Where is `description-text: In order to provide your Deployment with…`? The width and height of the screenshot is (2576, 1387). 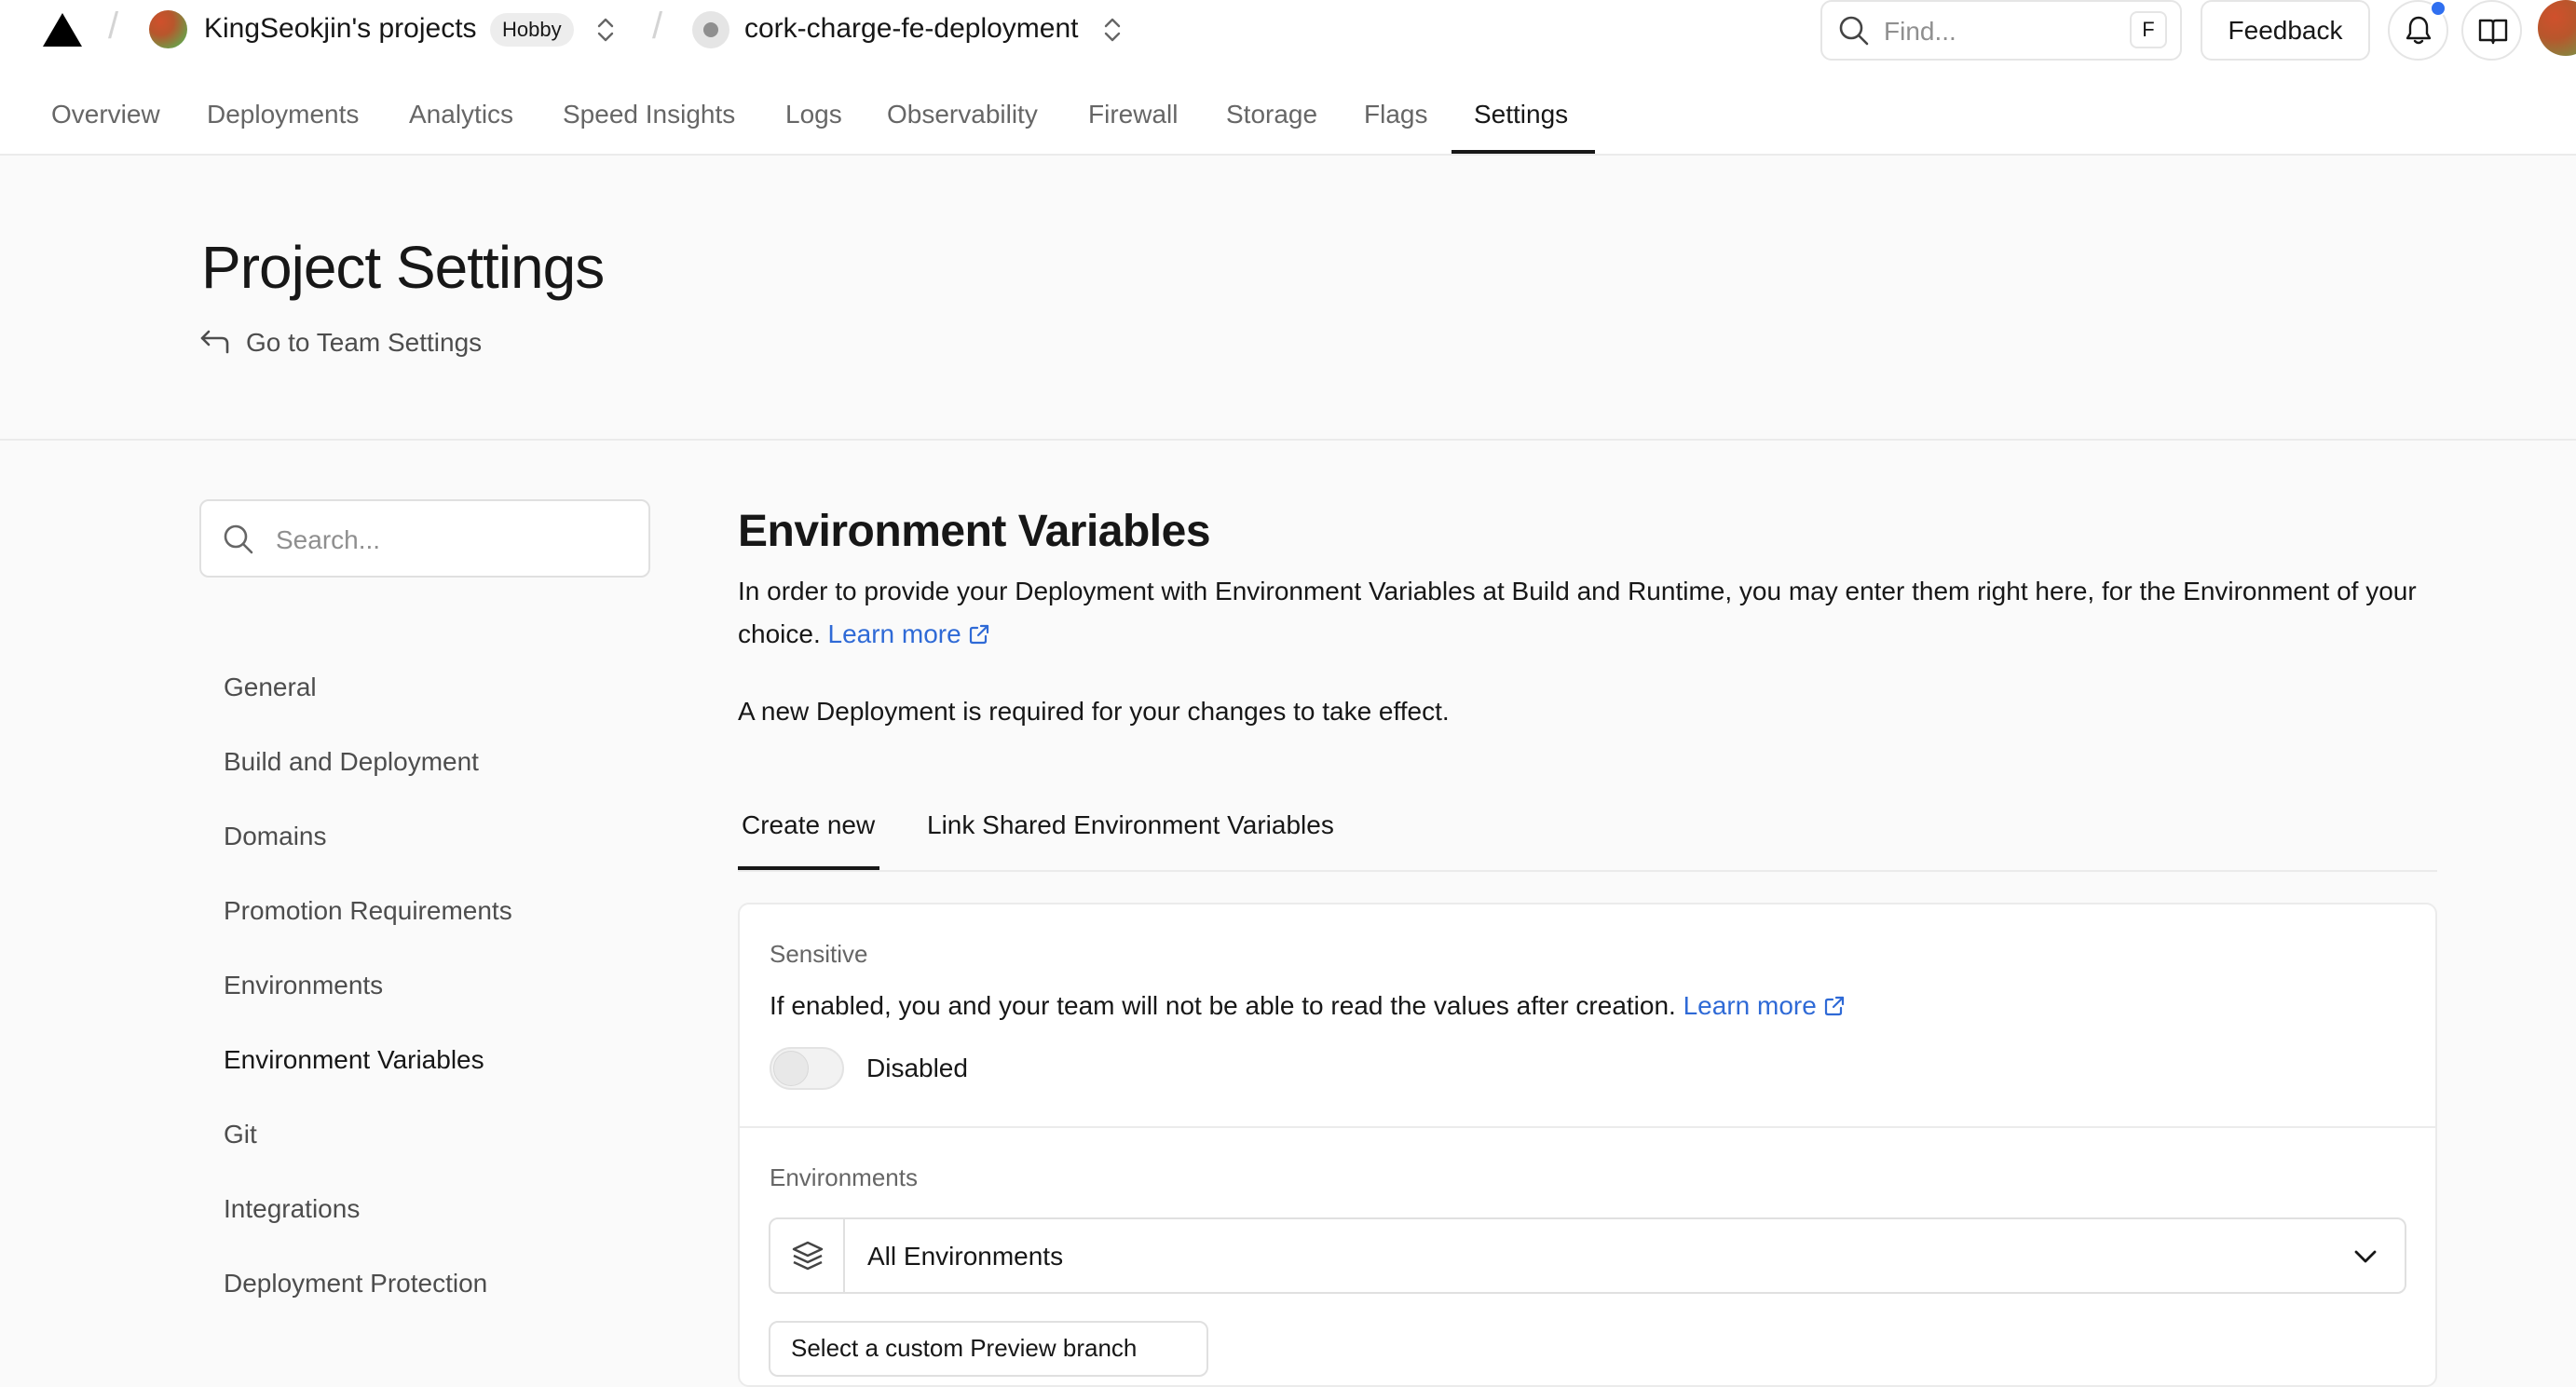 description-text: In order to provide your Deployment with… is located at coordinates (1577, 612).